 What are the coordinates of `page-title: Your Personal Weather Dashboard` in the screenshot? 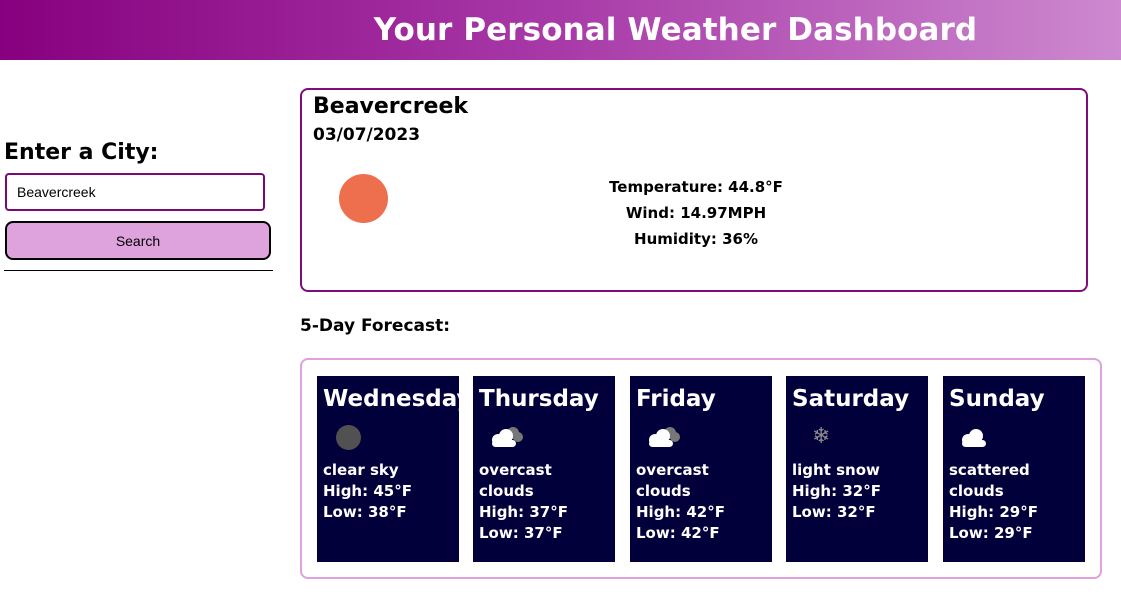 It's located at (675, 30).